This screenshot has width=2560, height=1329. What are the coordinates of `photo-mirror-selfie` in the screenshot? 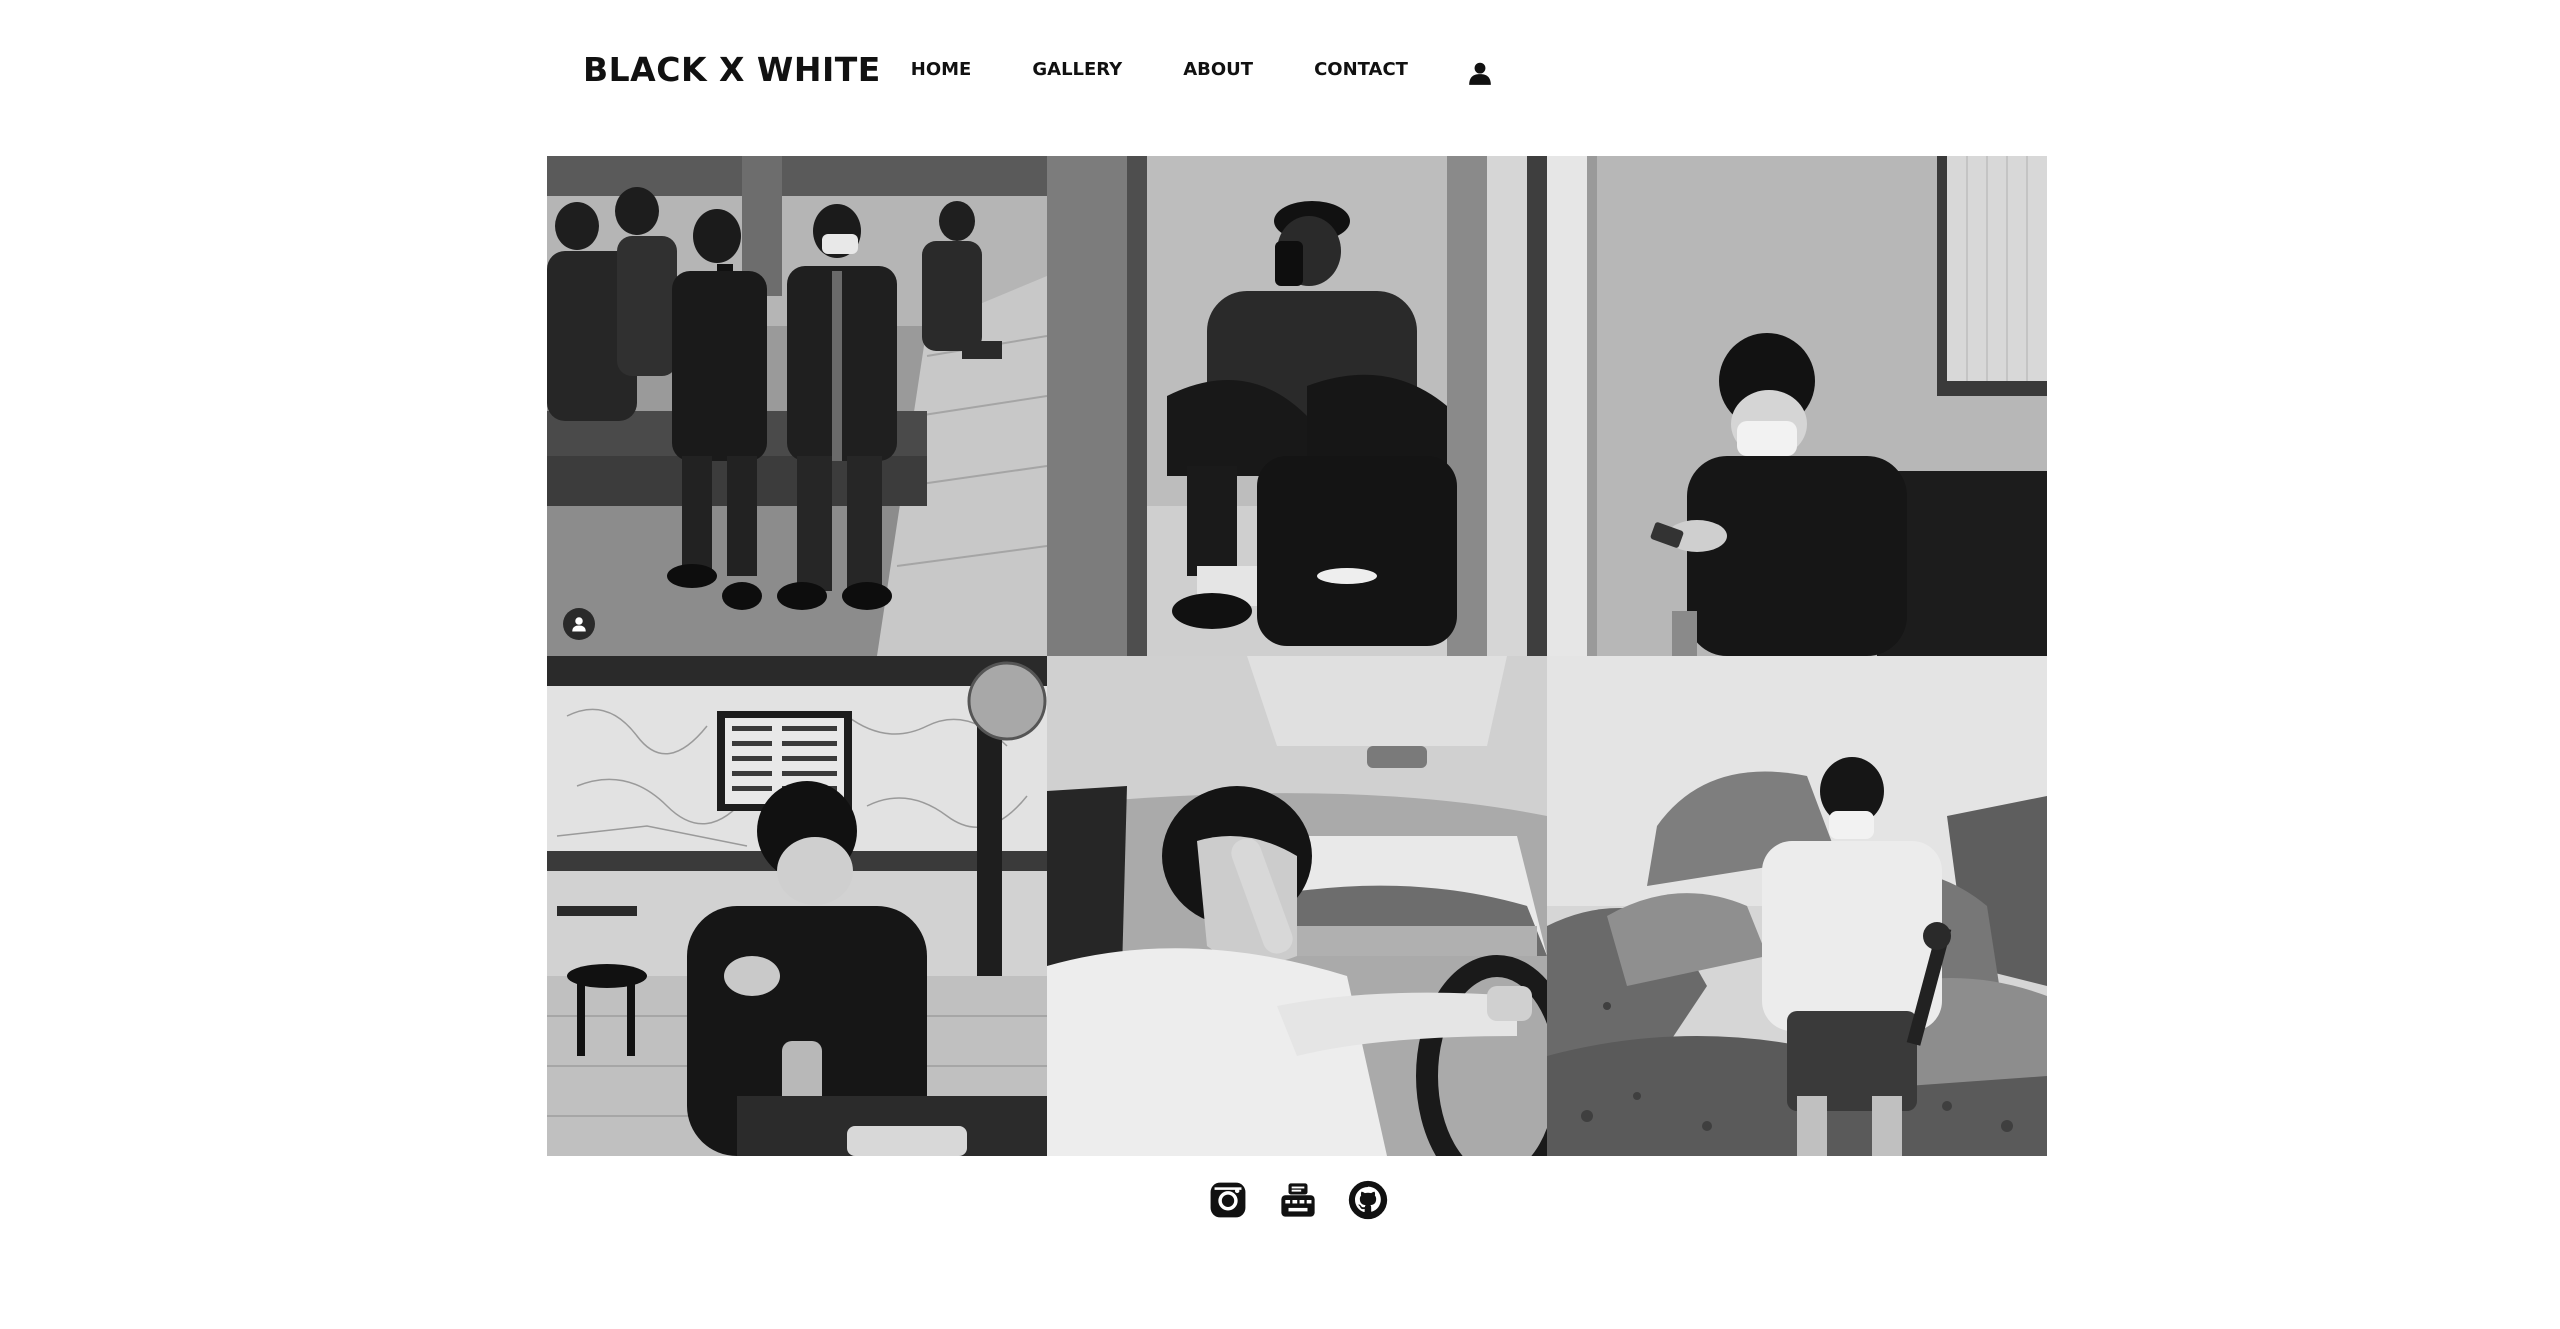 It's located at (1297, 406).